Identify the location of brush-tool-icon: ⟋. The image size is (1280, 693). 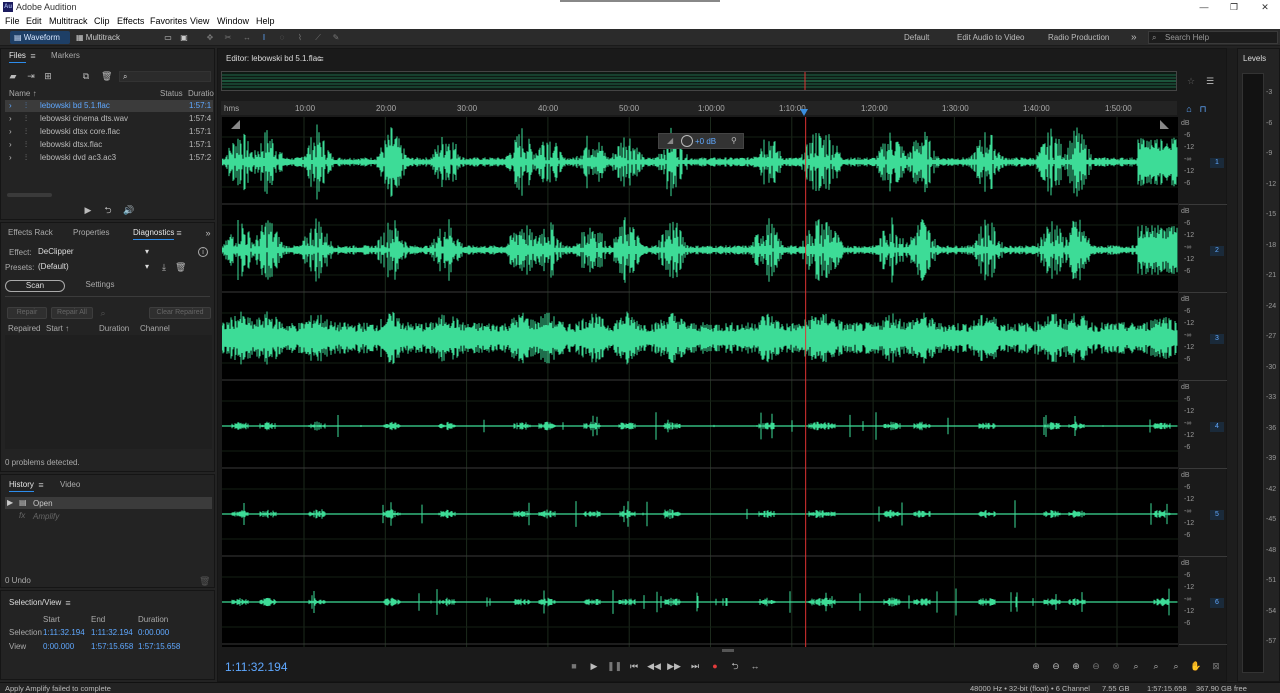
(318, 37).